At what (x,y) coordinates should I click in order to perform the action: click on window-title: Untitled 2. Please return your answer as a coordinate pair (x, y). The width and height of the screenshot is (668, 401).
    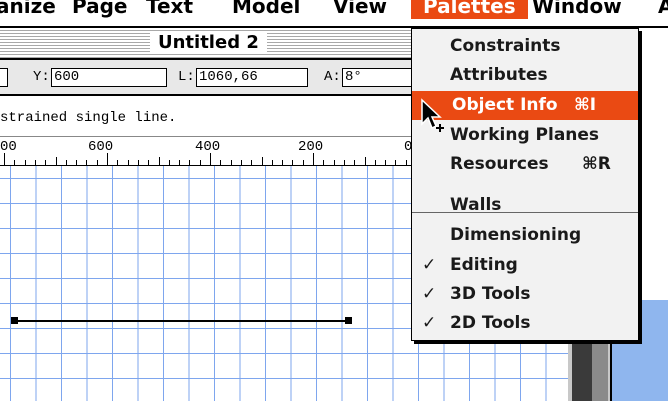
    Looking at the image, I should click on (208, 43).